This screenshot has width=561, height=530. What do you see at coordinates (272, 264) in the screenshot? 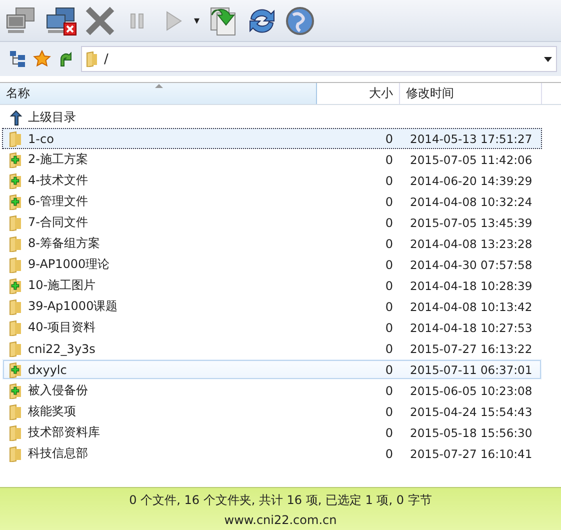
I see `folder-row: 9-AP1000理论 0 2014-04-30 07:57:58` at bounding box center [272, 264].